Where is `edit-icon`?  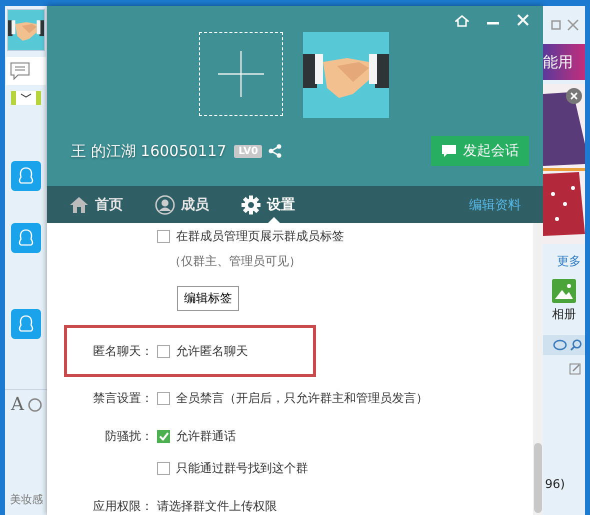
edit-icon is located at coordinates (575, 369).